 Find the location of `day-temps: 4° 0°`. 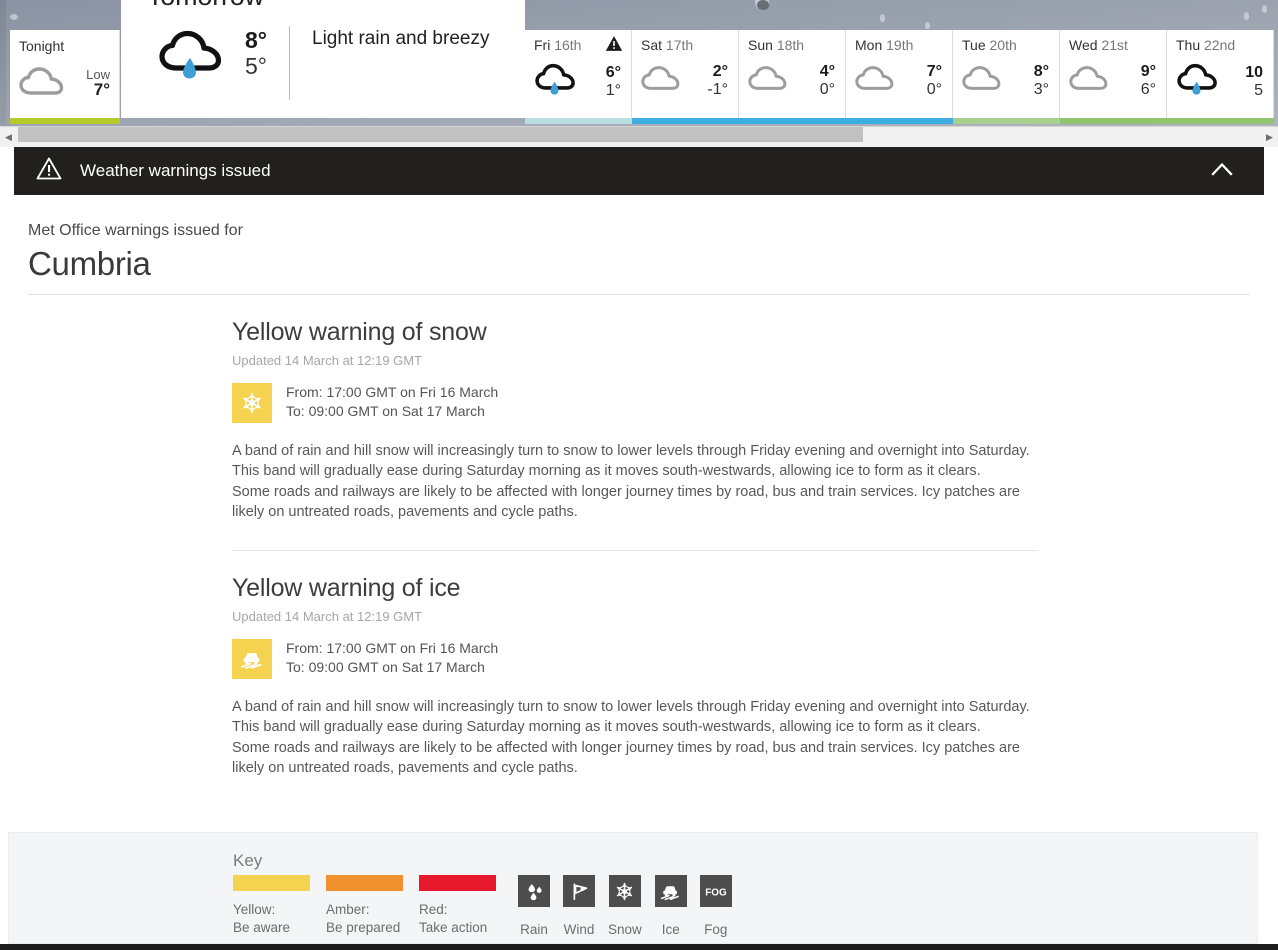

day-temps: 4° 0° is located at coordinates (828, 81).